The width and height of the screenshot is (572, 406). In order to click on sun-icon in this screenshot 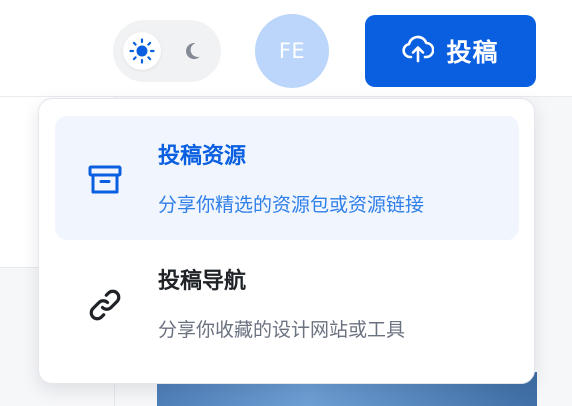, I will do `click(142, 51)`.